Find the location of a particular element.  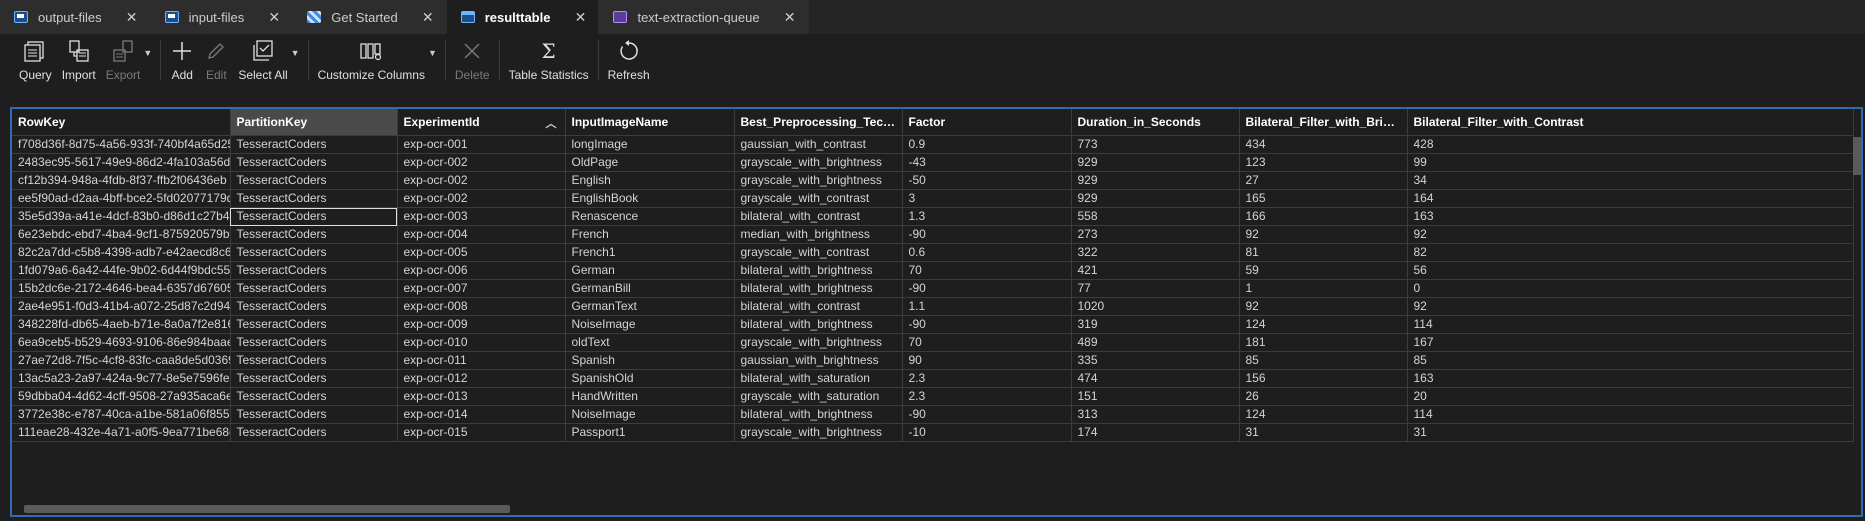

table-cell: median_with_brightness is located at coordinates (818, 234).